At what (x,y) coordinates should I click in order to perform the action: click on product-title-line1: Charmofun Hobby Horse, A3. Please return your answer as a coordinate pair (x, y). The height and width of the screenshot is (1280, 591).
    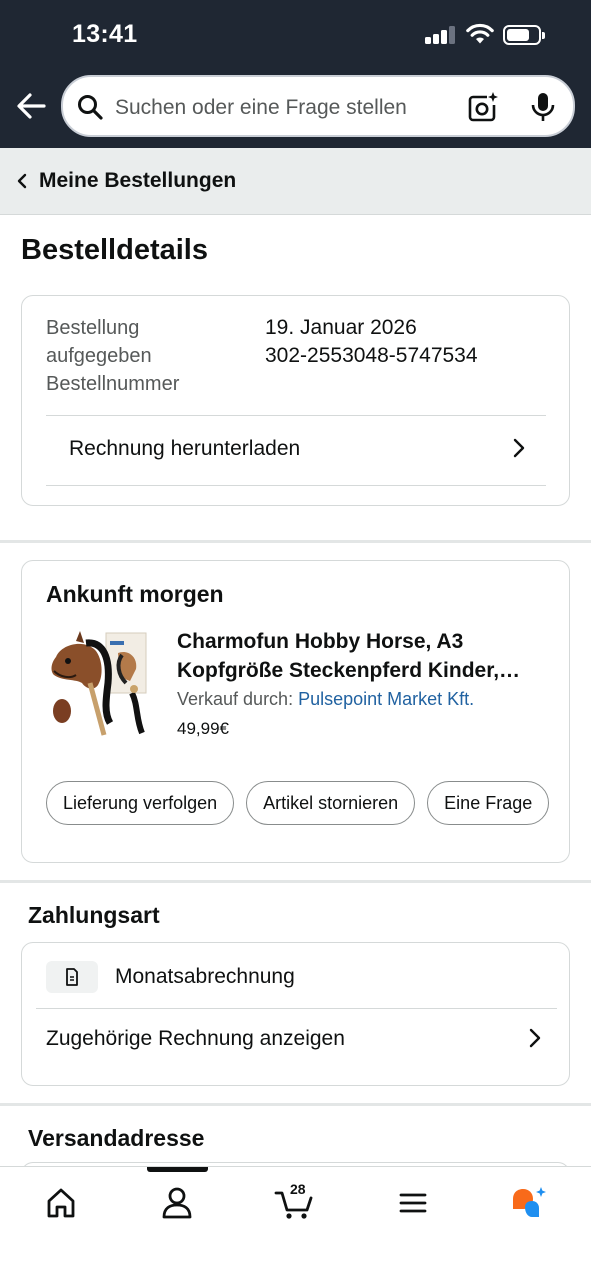
    Looking at the image, I should click on (362, 641).